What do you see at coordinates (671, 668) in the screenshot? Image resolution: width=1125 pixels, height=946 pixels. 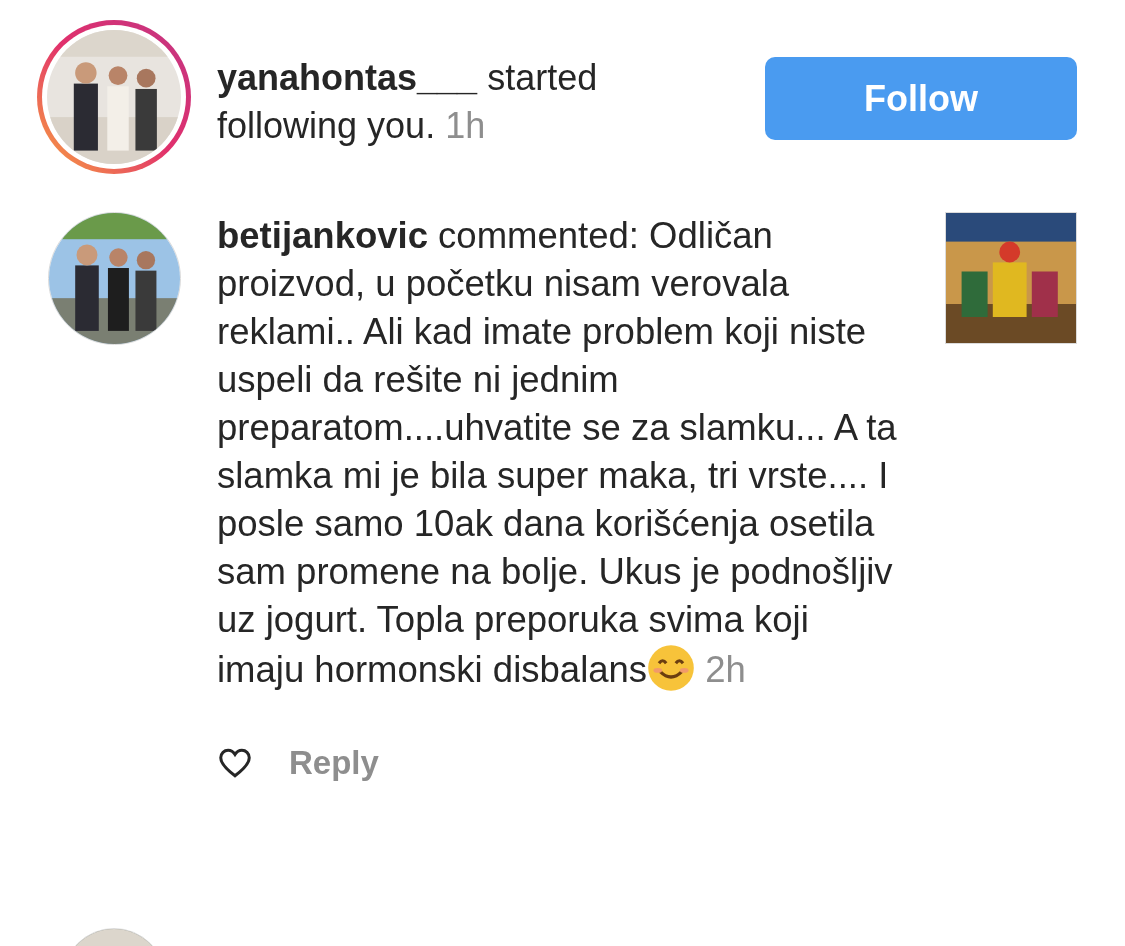 I see `smiley-icon` at bounding box center [671, 668].